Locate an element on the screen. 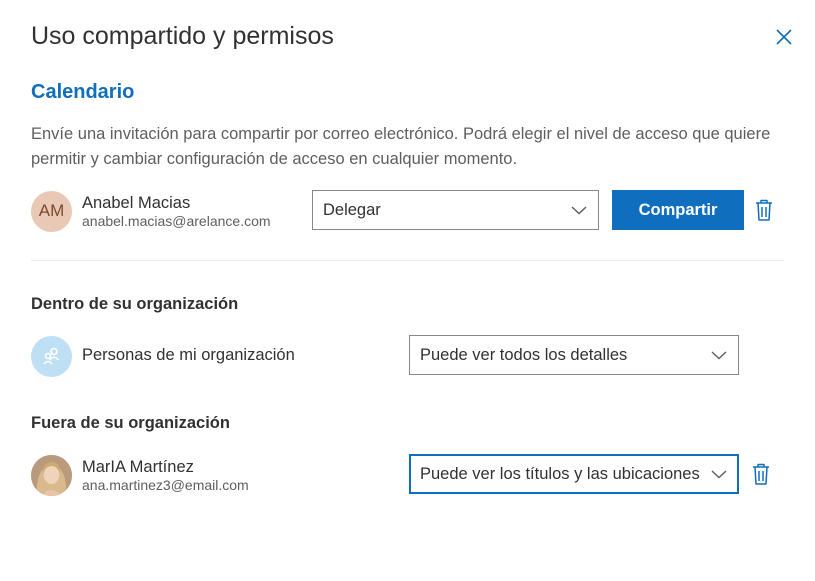  inside-permission-dropdown: Puede ver todos los detalles is located at coordinates (574, 355).